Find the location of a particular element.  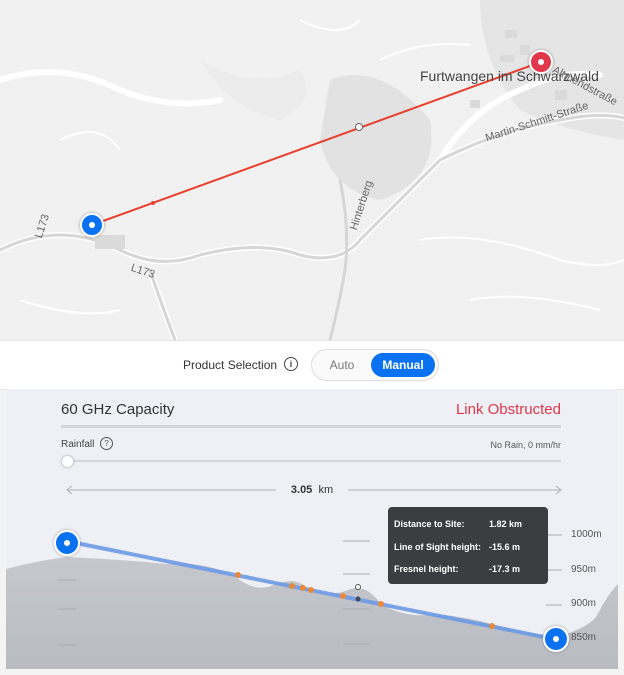

help-icon: ? is located at coordinates (106, 443).